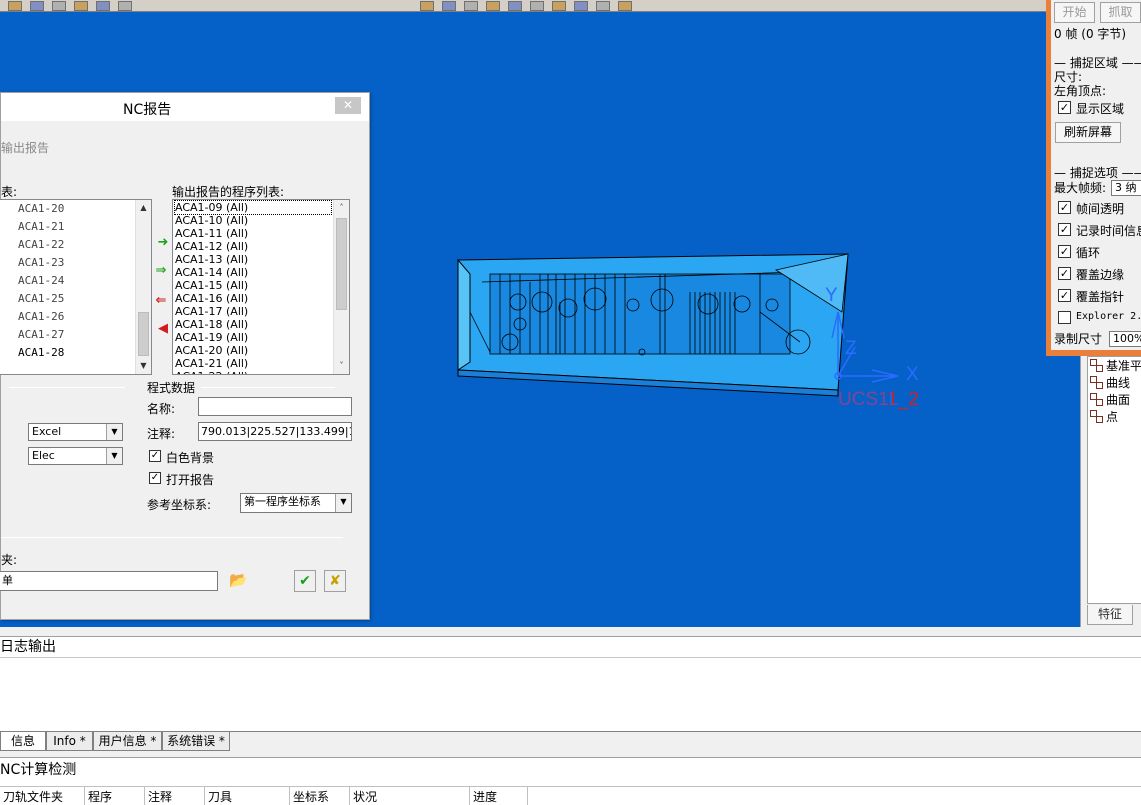  Describe the element at coordinates (41, 226) in the screenshot. I see `list-item: ACA1-21` at that location.